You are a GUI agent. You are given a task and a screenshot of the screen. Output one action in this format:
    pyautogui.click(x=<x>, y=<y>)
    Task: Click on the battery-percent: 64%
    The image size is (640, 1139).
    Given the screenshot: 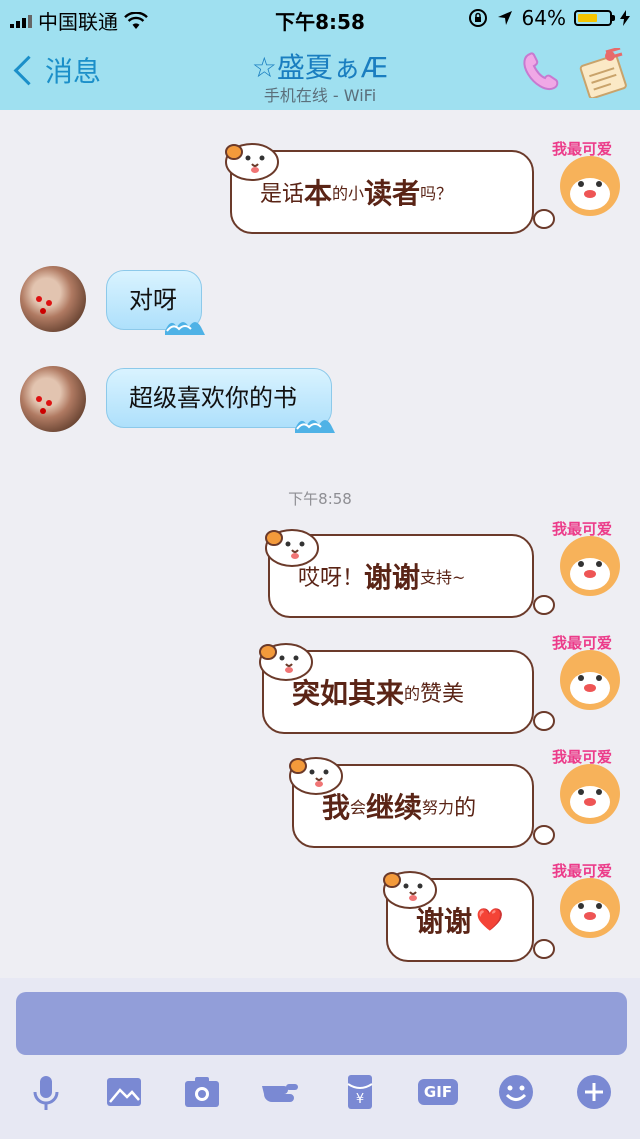 What is the action you would take?
    pyautogui.click(x=543, y=18)
    